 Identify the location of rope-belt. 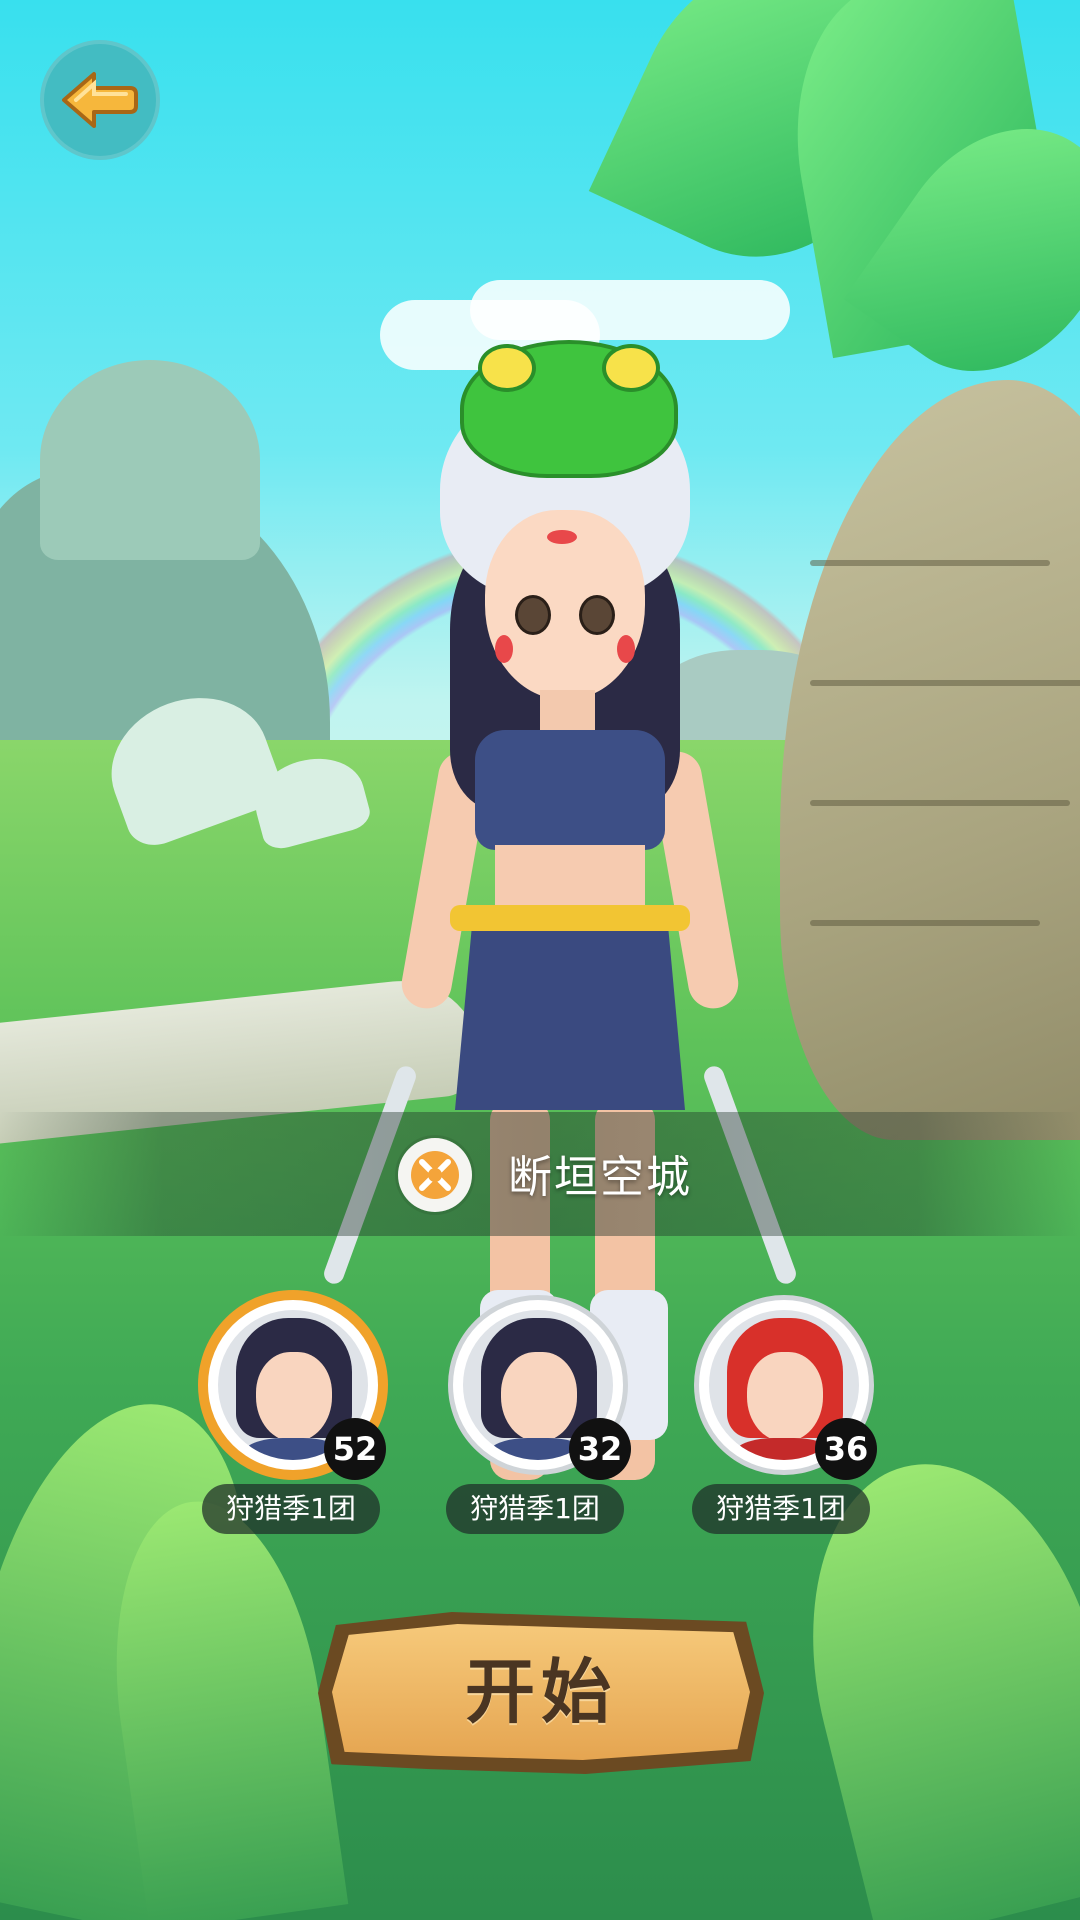
(570, 918).